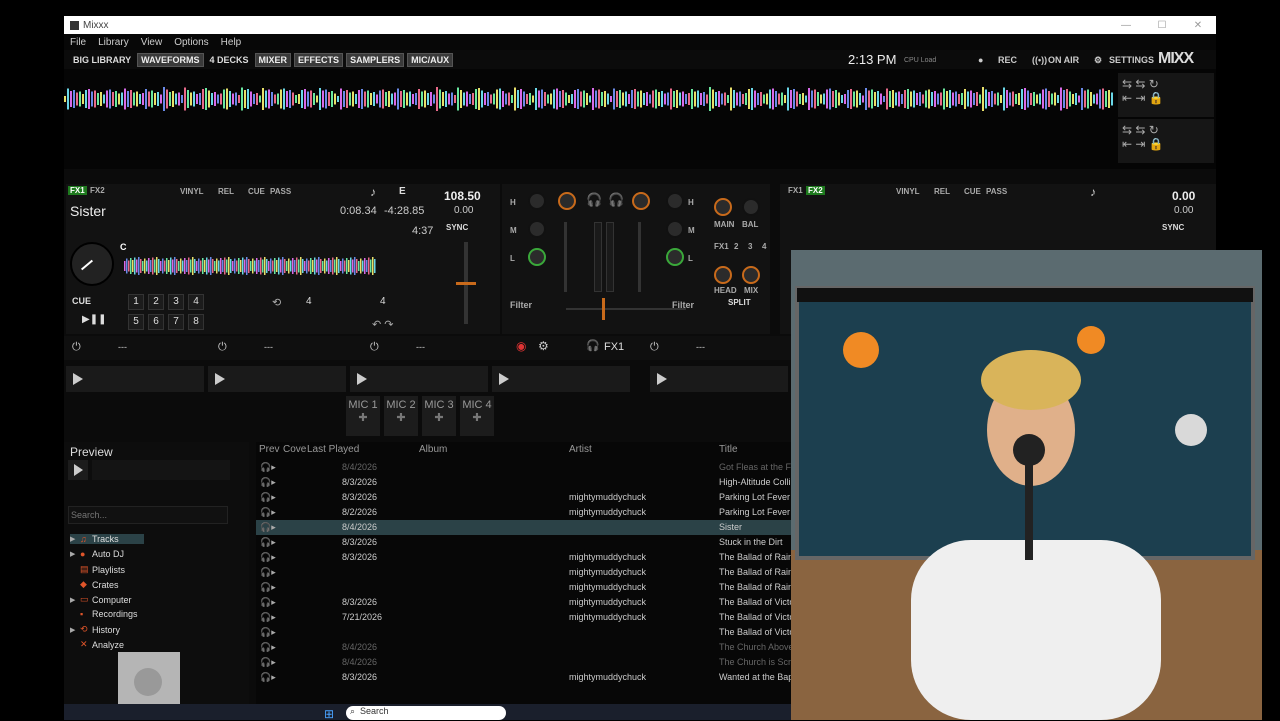 Image resolution: width=1280 pixels, height=721 pixels. Describe the element at coordinates (104, 614) in the screenshot. I see `tree-recordings: ▪ Recordings` at that location.